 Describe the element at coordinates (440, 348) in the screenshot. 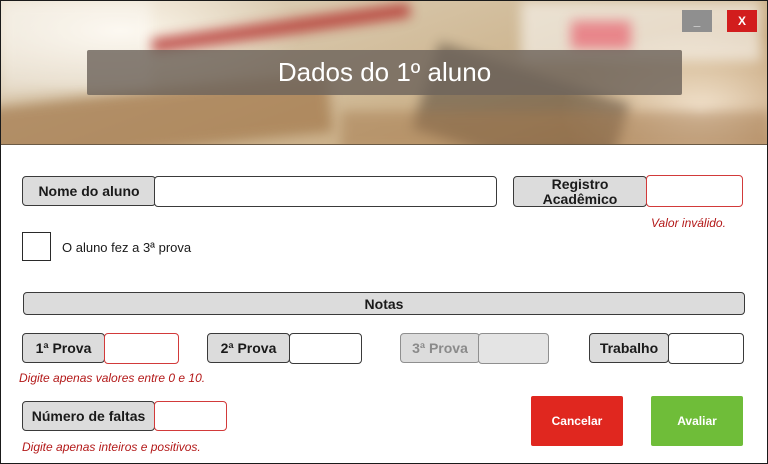

I see `exam3-label: 3ª Prova` at that location.